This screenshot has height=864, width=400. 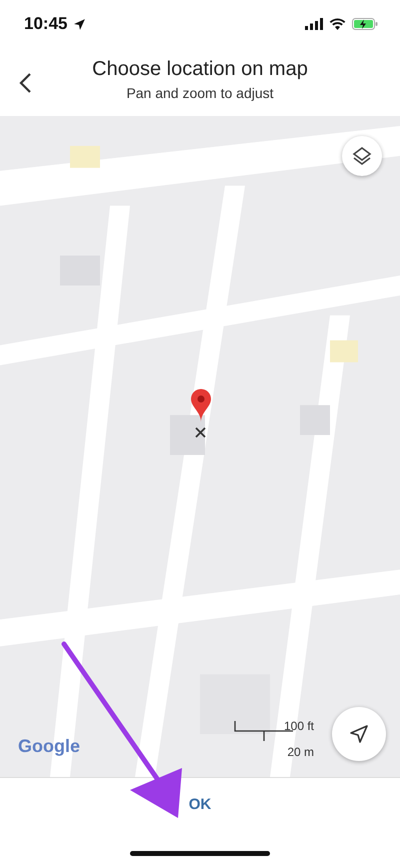 I want to click on page-title: Choose location on map, so click(x=200, y=69).